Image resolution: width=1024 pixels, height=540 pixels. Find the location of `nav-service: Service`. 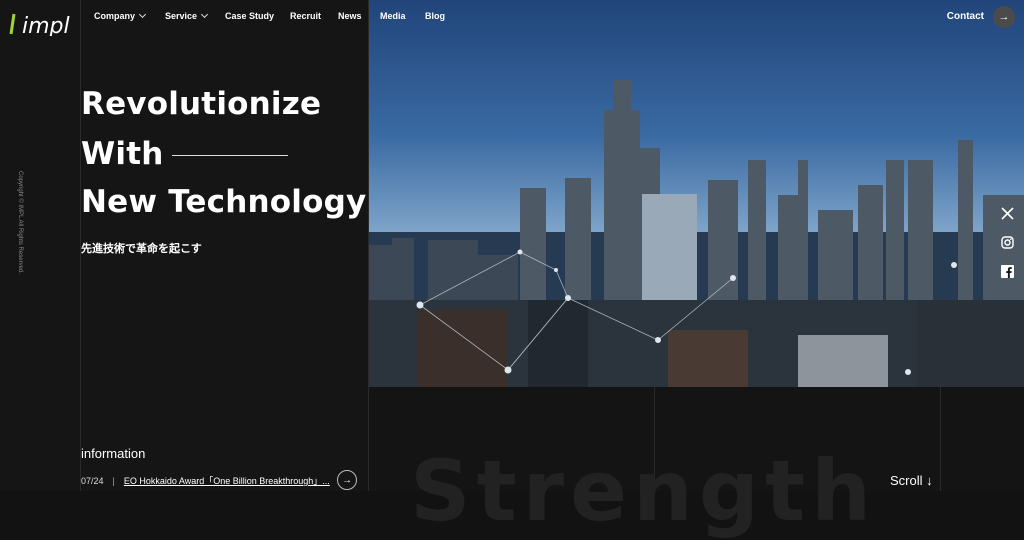

nav-service: Service is located at coordinates (187, 15).